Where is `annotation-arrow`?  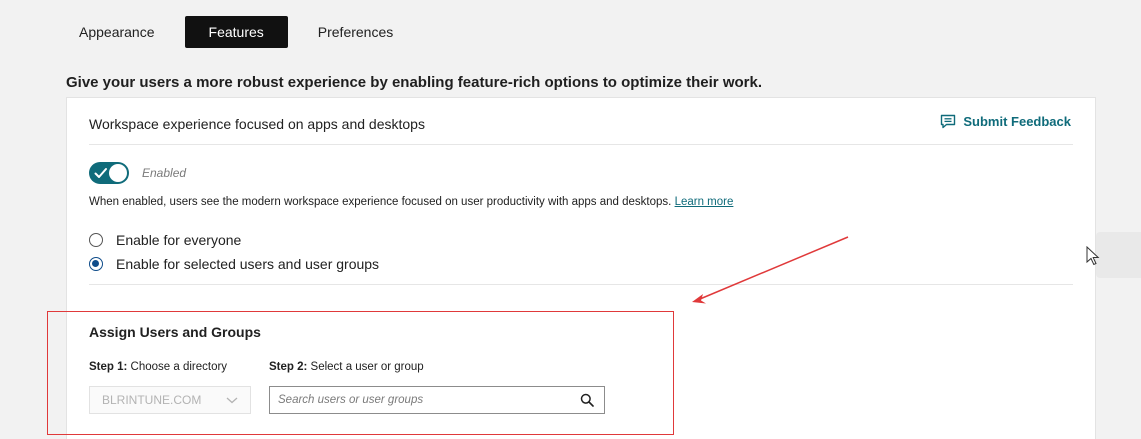
annotation-arrow is located at coordinates (770, 270).